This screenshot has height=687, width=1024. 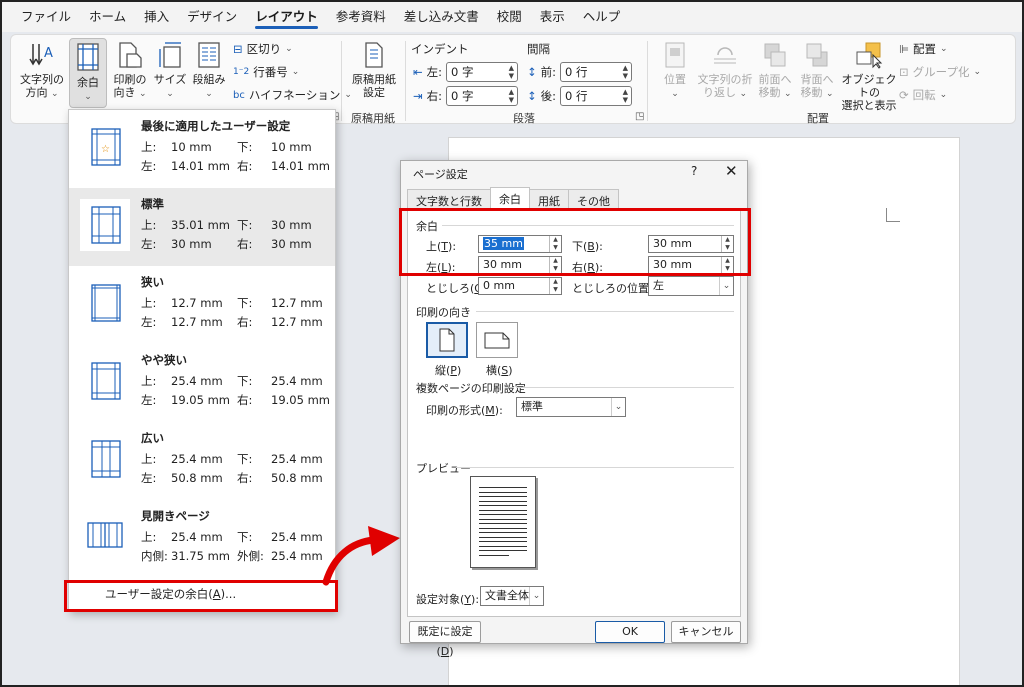 I want to click on paragraph-launcher-icon: ◳, so click(x=639, y=116).